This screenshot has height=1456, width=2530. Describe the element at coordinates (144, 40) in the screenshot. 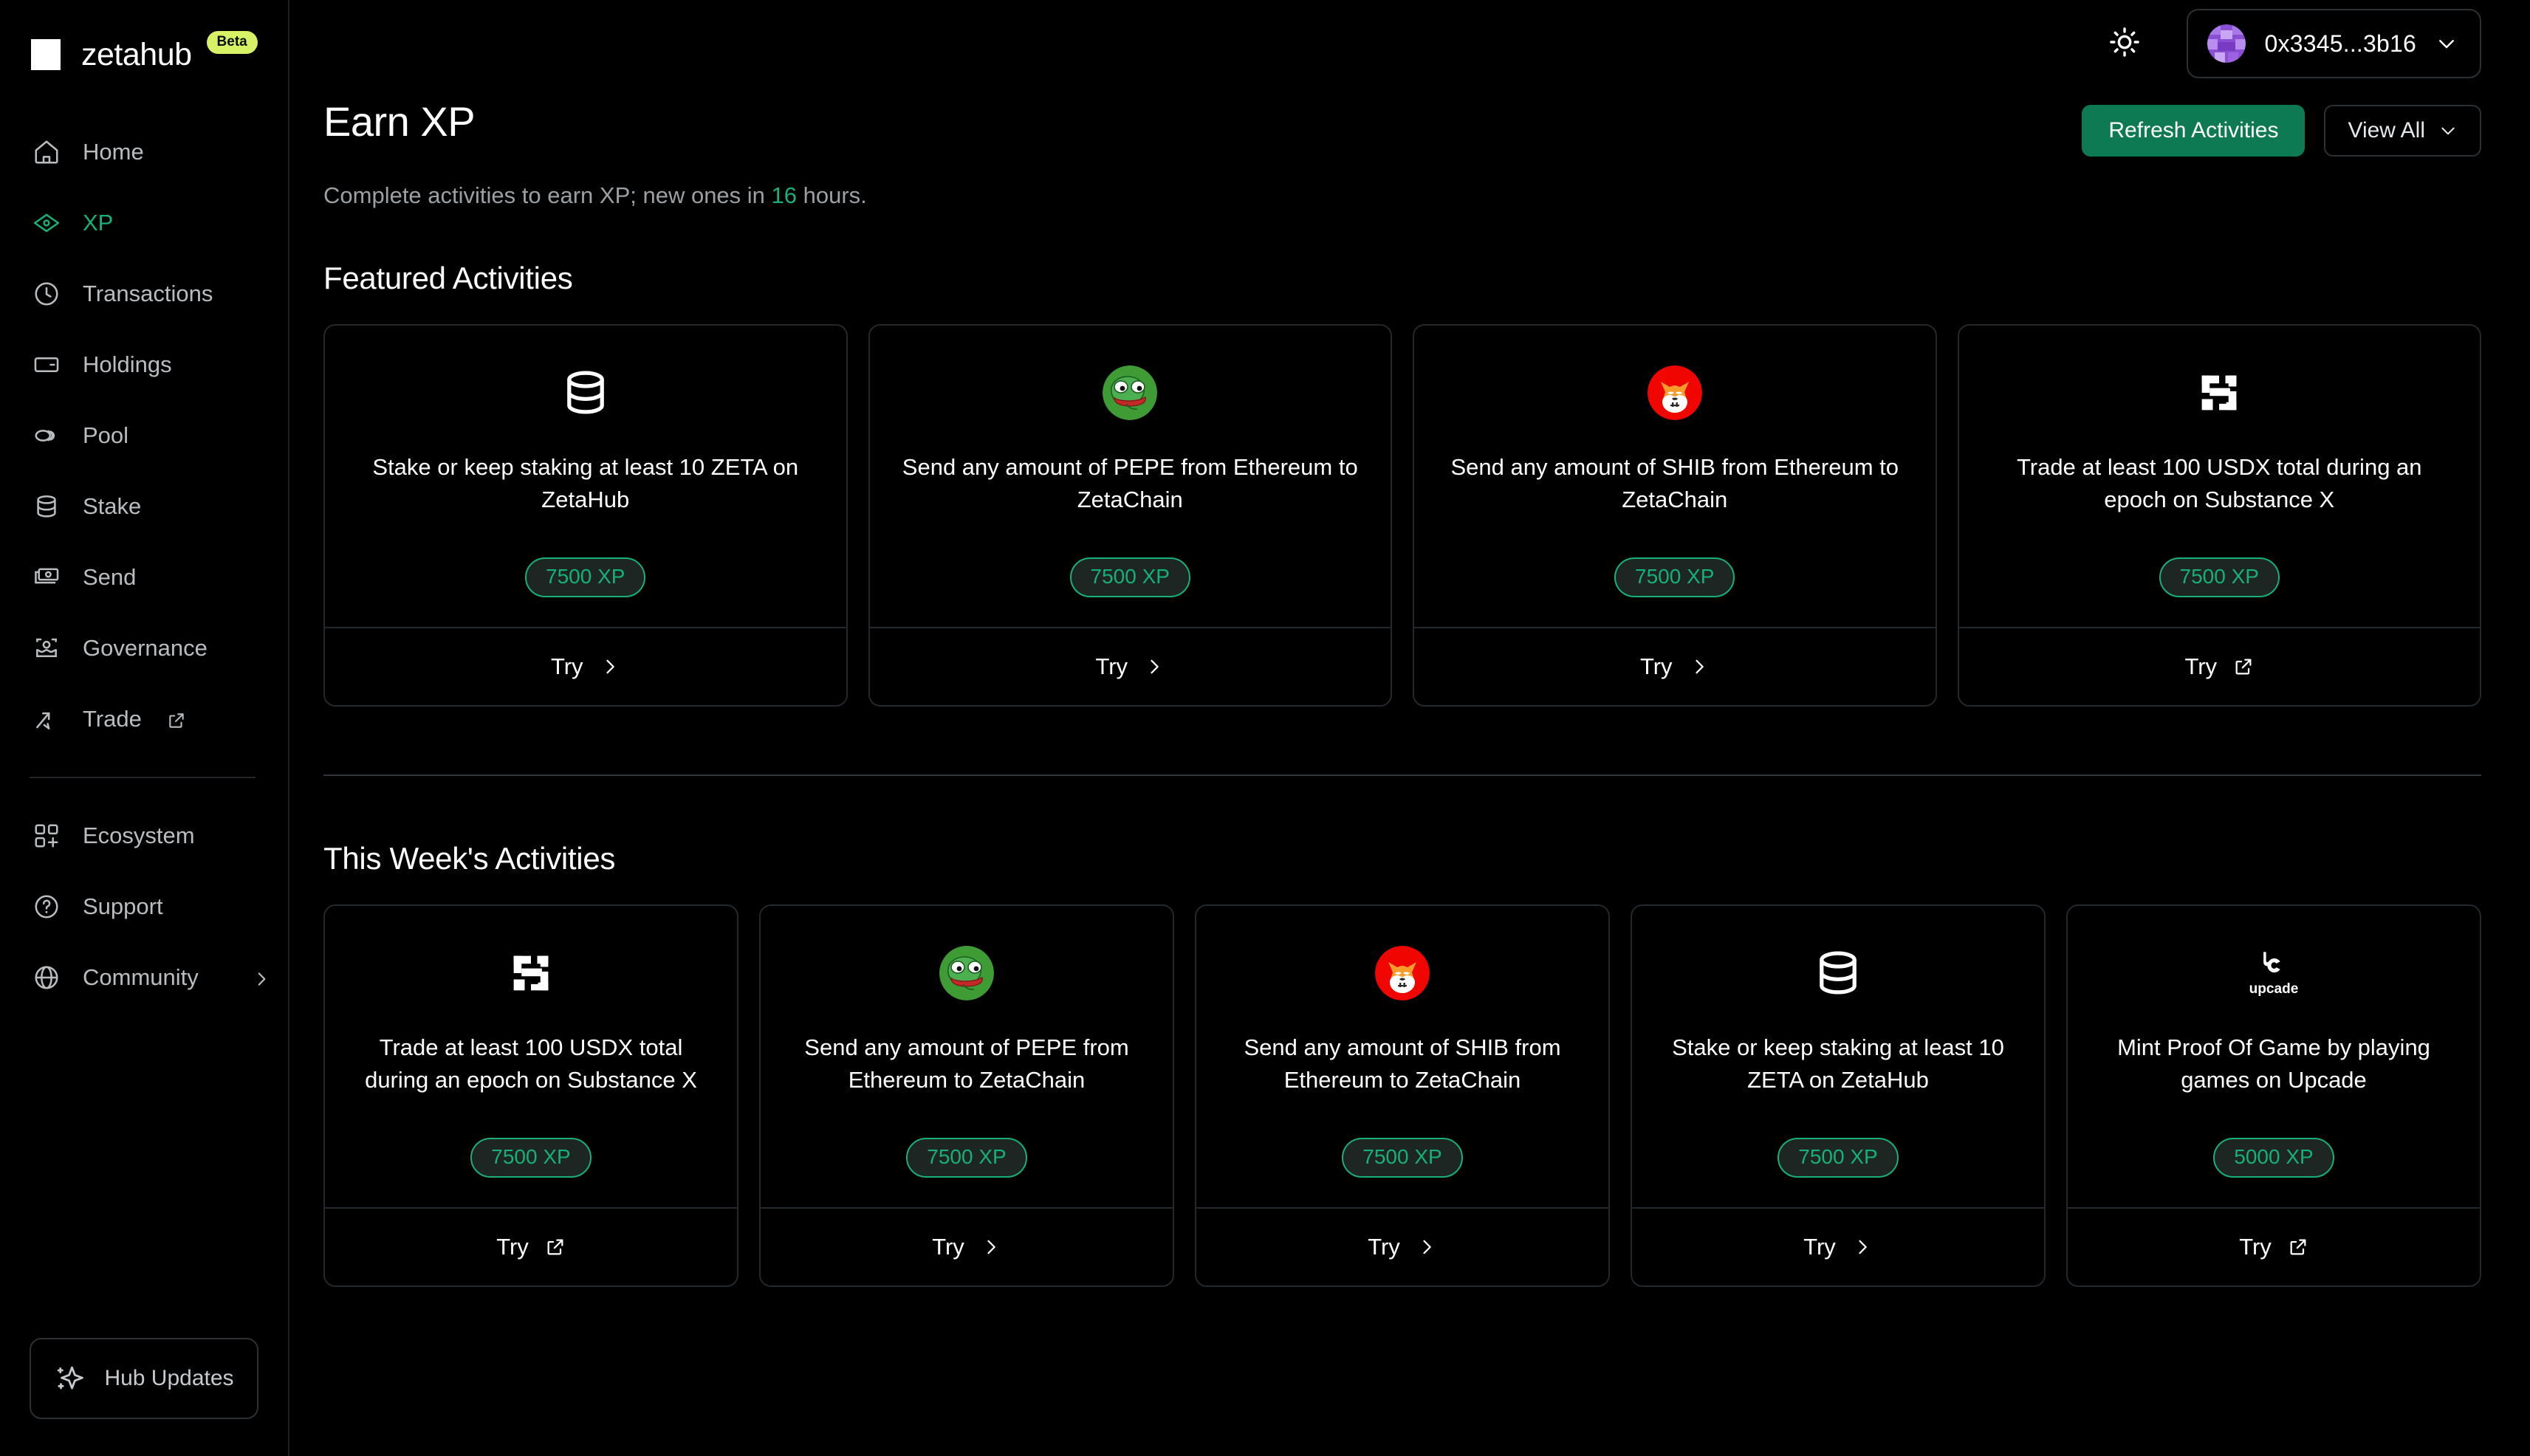

I see `brand: zetahub Beta` at that location.